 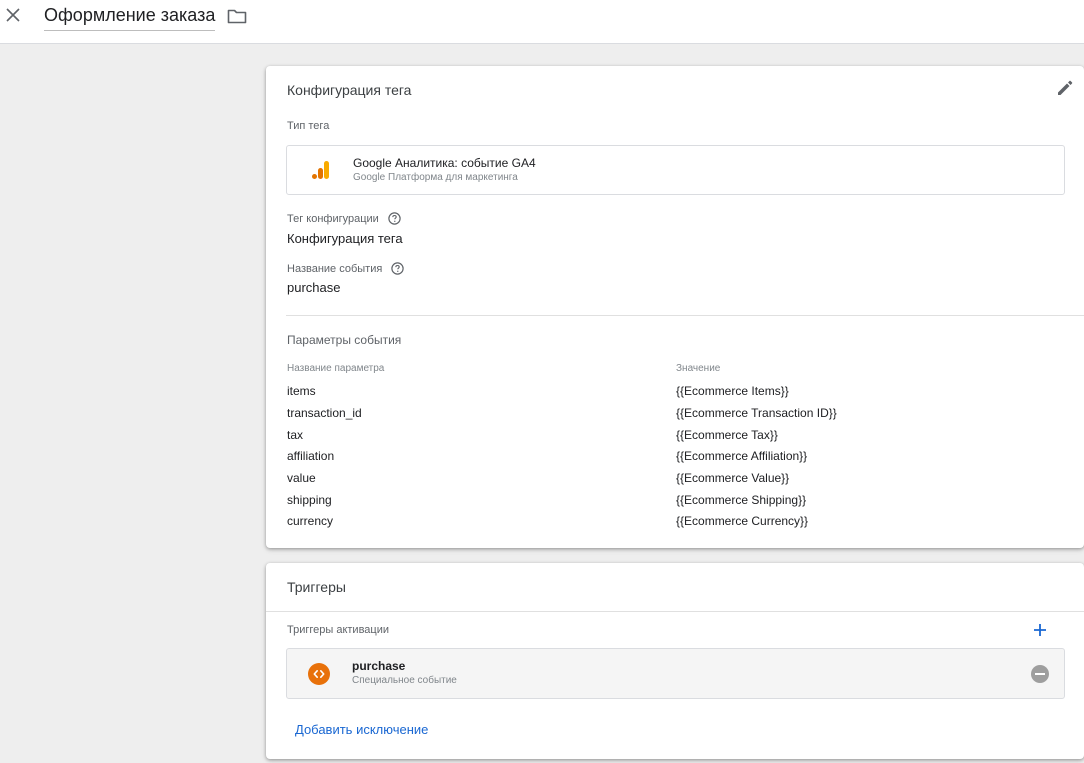 I want to click on top-bar: Оформление заказа, so click(x=542, y=22).